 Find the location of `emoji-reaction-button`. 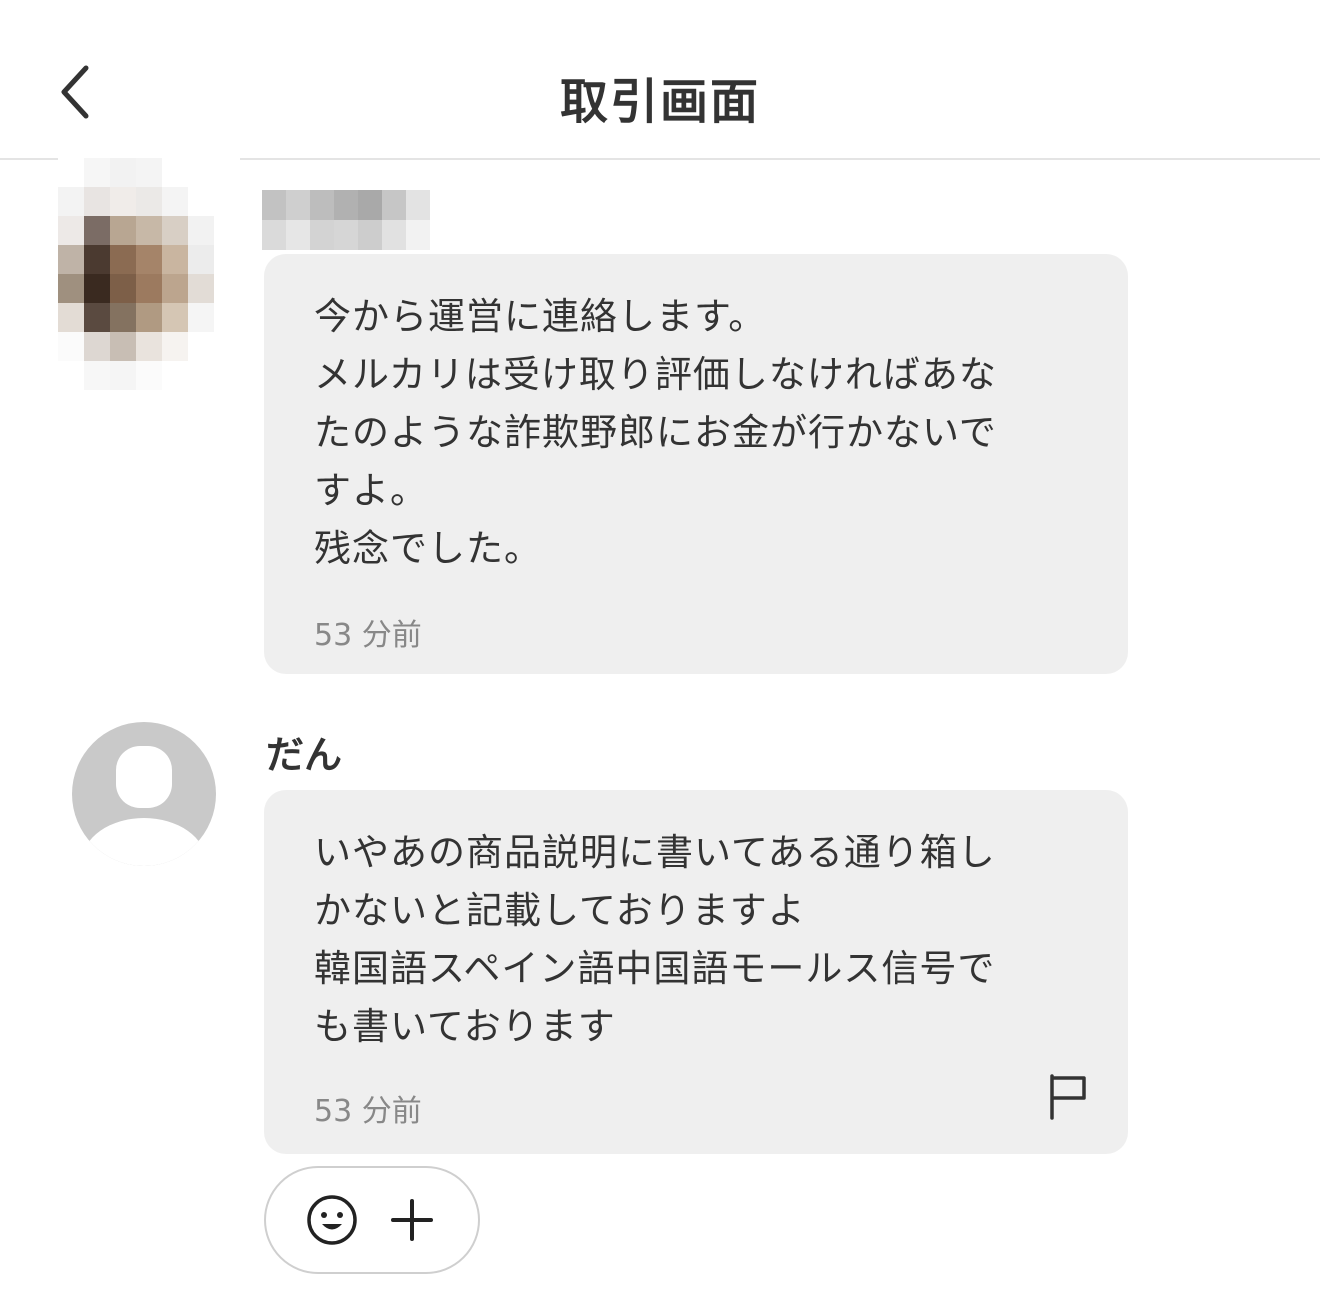

emoji-reaction-button is located at coordinates (332, 1220).